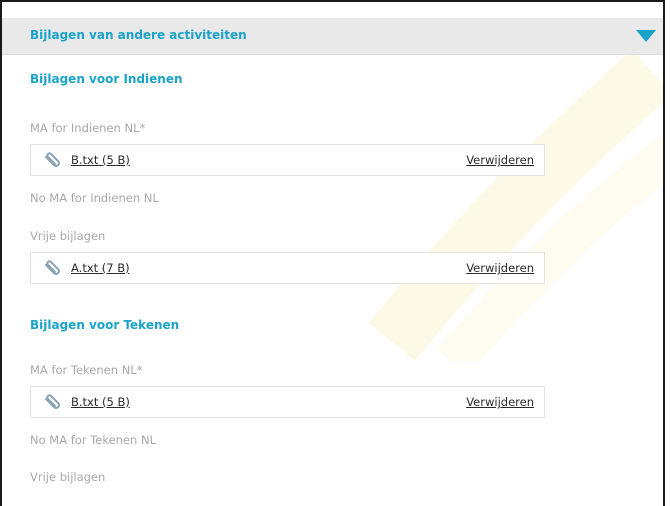  Describe the element at coordinates (100, 268) in the screenshot. I see `attachment-file-link: A.txt (7 B)` at that location.